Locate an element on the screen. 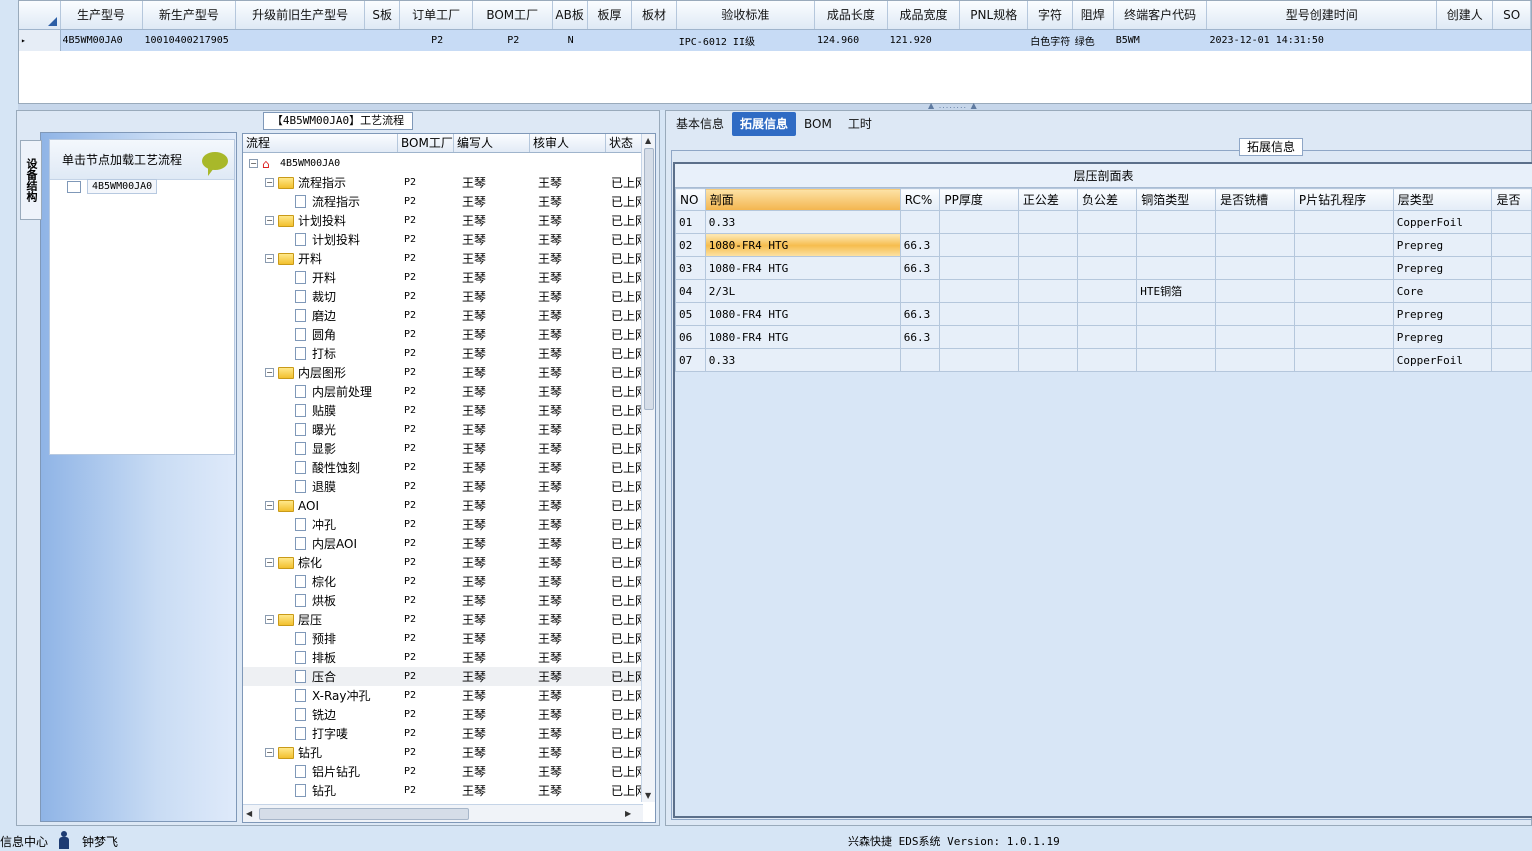 The width and height of the screenshot is (1532, 851). table-cell: 121.920 is located at coordinates (924, 40).